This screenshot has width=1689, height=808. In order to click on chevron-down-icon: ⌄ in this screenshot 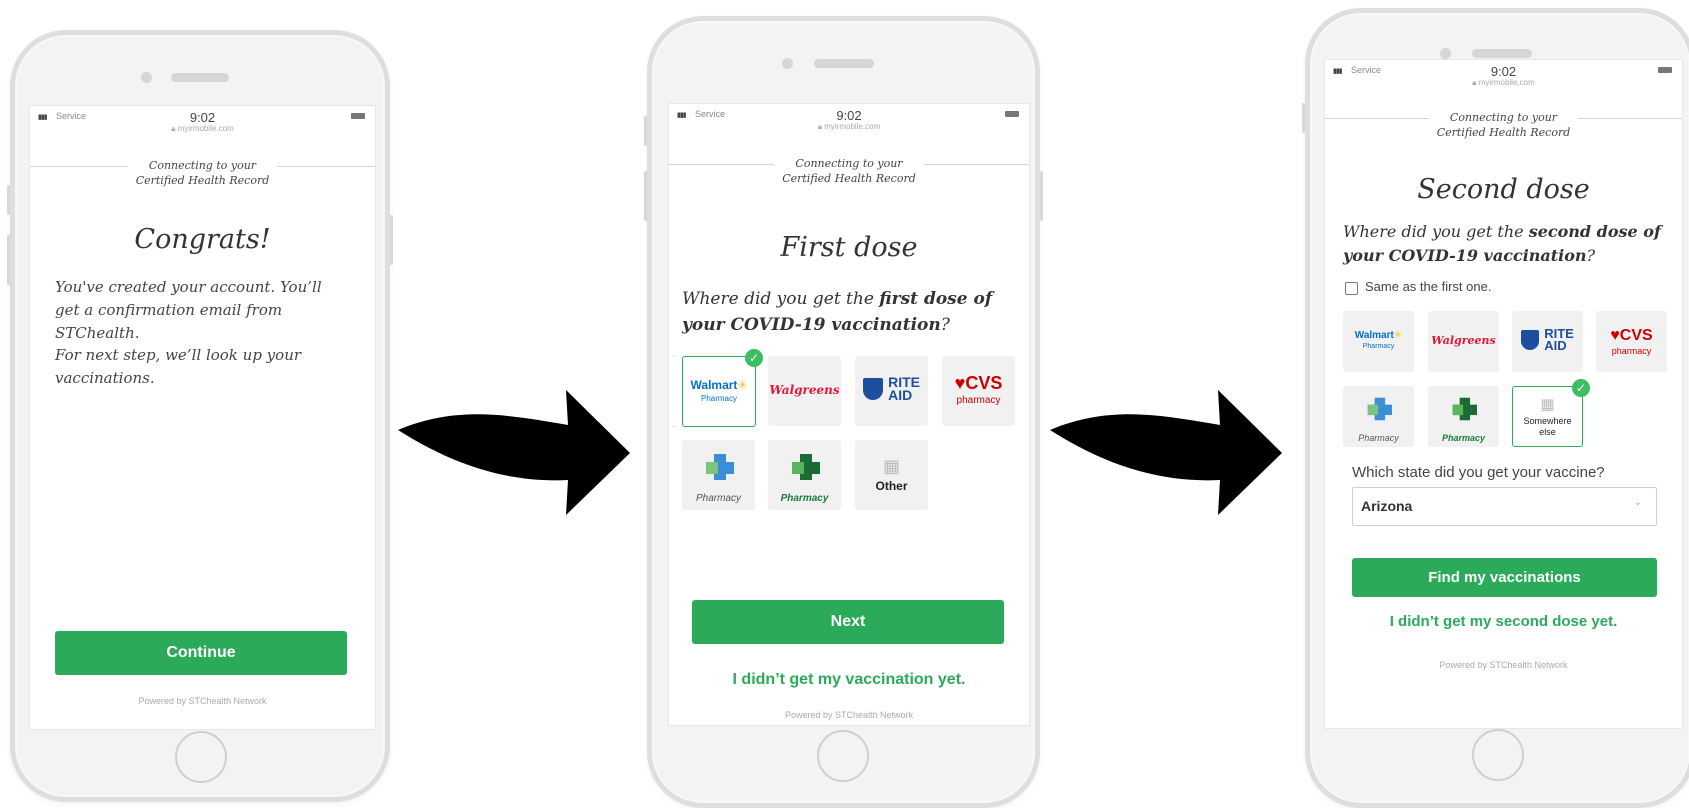, I will do `click(1637, 502)`.